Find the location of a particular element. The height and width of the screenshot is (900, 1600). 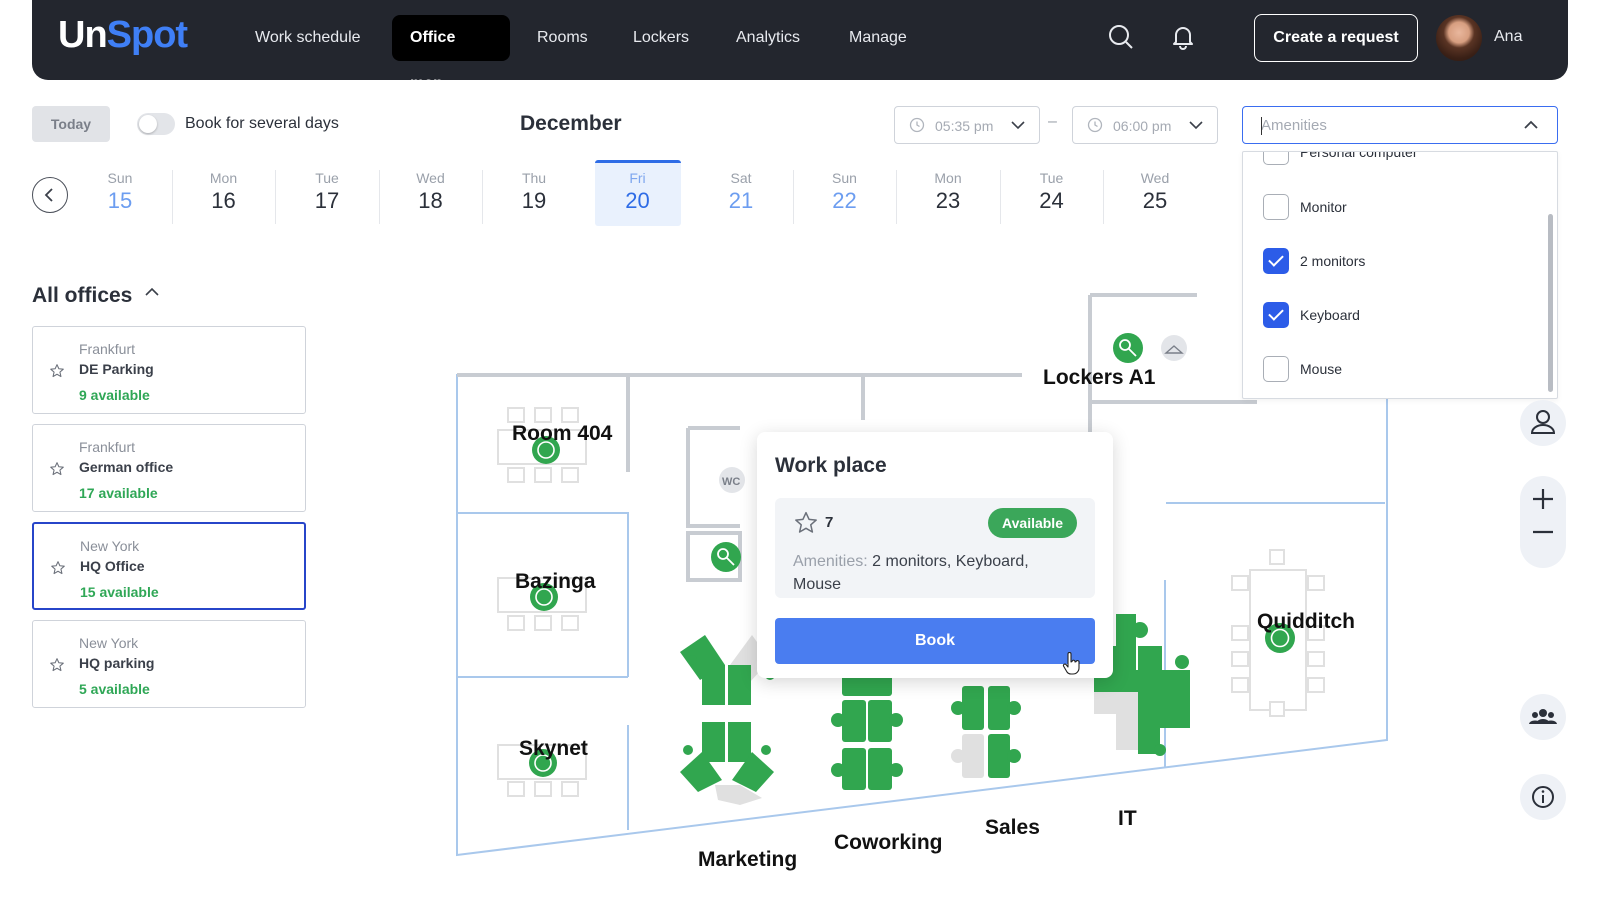

info-button is located at coordinates (1543, 797).